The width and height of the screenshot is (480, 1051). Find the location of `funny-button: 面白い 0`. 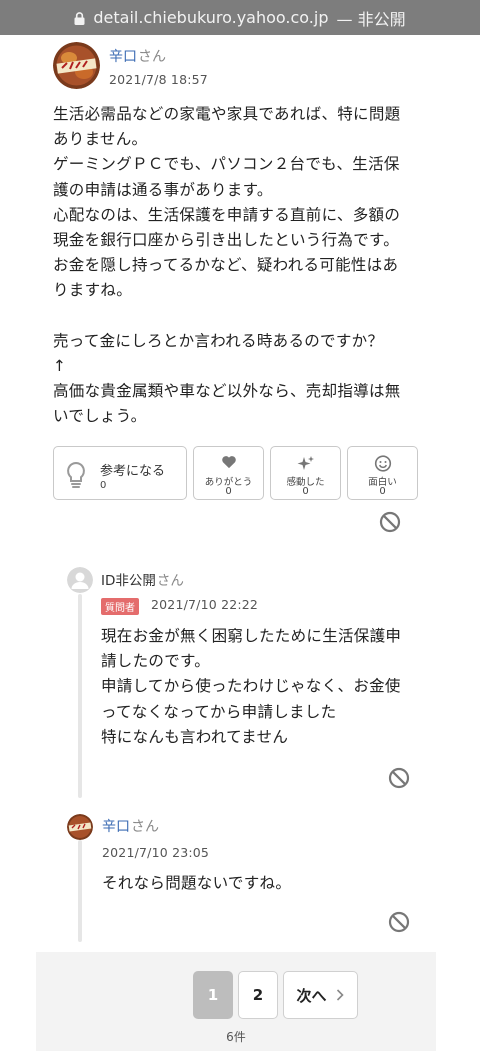

funny-button: 面白い 0 is located at coordinates (382, 473).